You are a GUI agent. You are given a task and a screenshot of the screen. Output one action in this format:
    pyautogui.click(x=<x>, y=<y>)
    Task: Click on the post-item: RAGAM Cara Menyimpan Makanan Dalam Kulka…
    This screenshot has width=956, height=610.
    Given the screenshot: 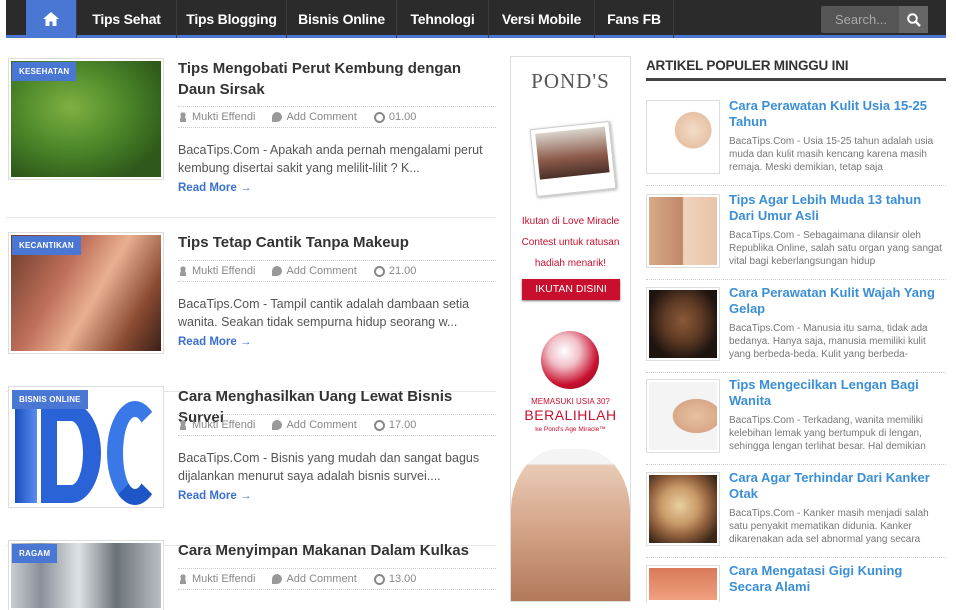 What is the action you would take?
    pyautogui.click(x=251, y=575)
    